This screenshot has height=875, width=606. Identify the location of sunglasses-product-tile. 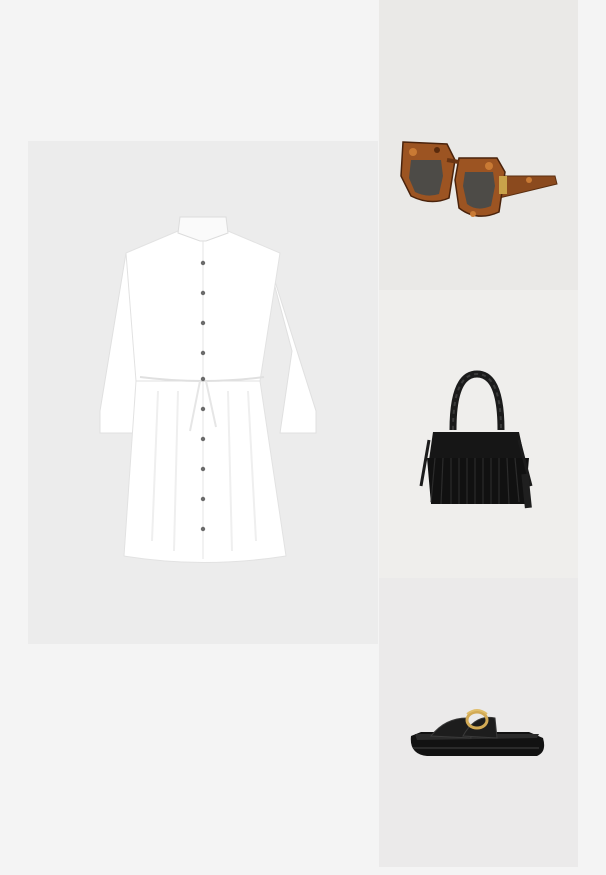
(478, 145).